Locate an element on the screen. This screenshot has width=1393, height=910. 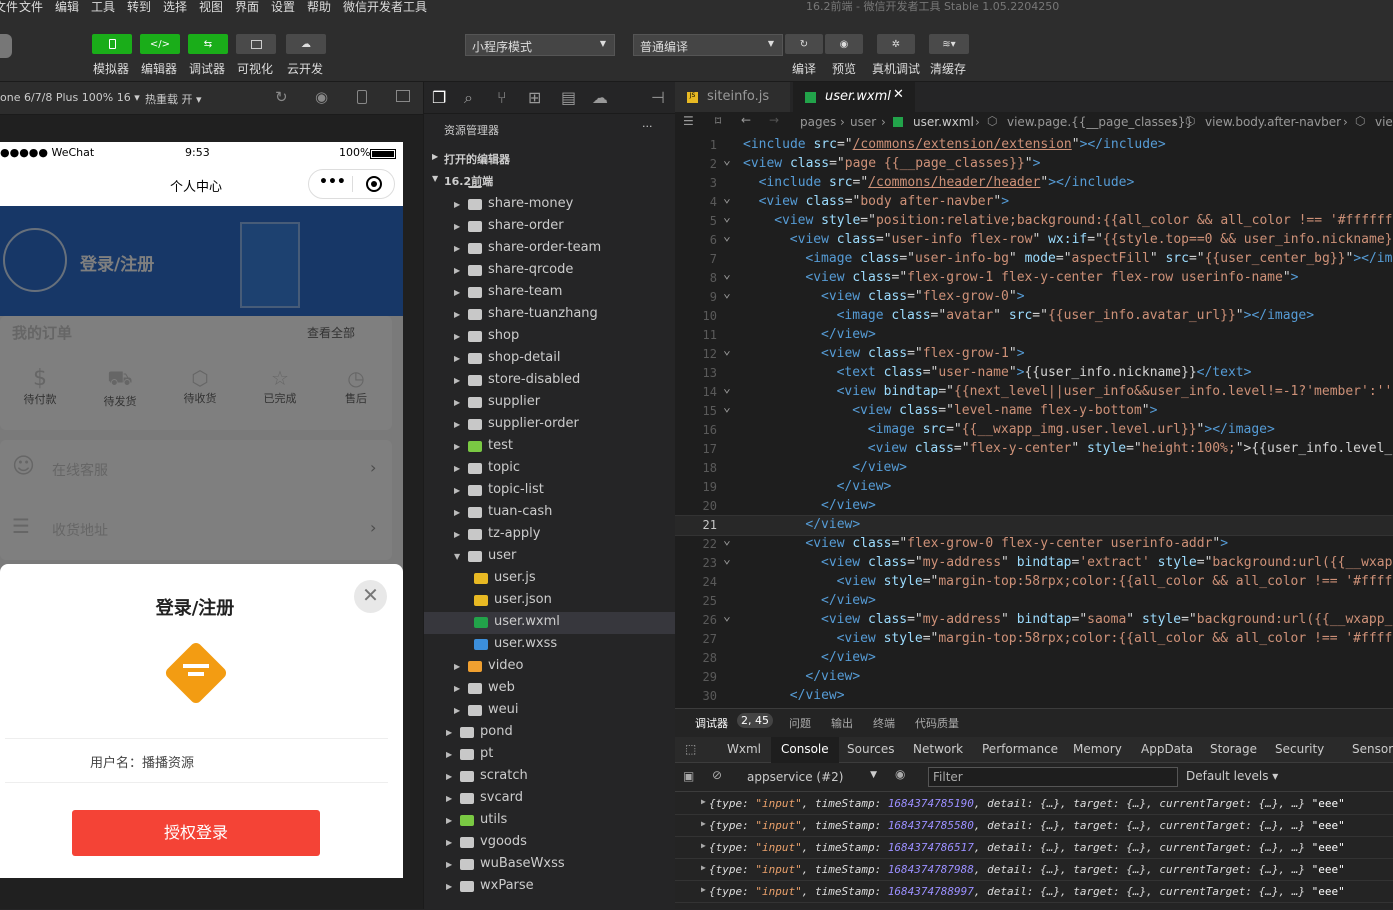
search-icon: ⌕ is located at coordinates (468, 98).